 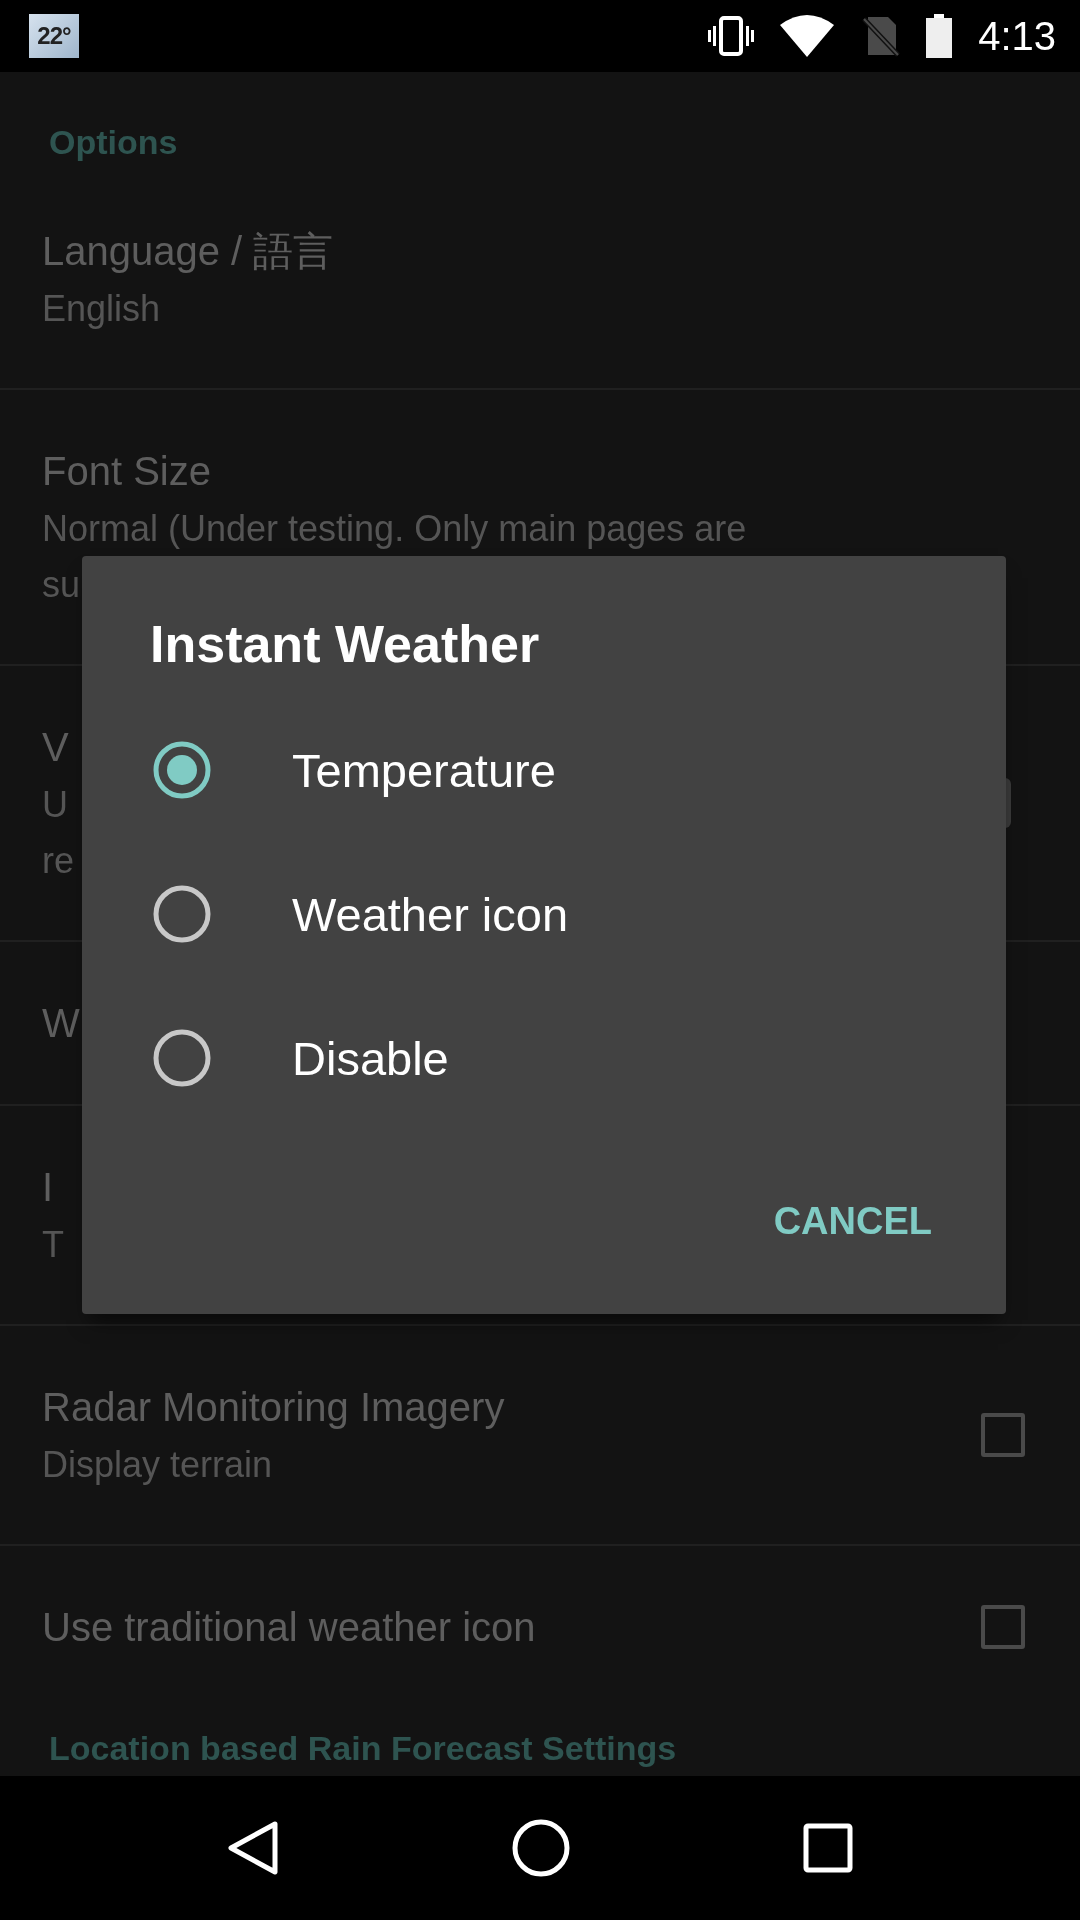 What do you see at coordinates (541, 1848) in the screenshot?
I see `home-icon` at bounding box center [541, 1848].